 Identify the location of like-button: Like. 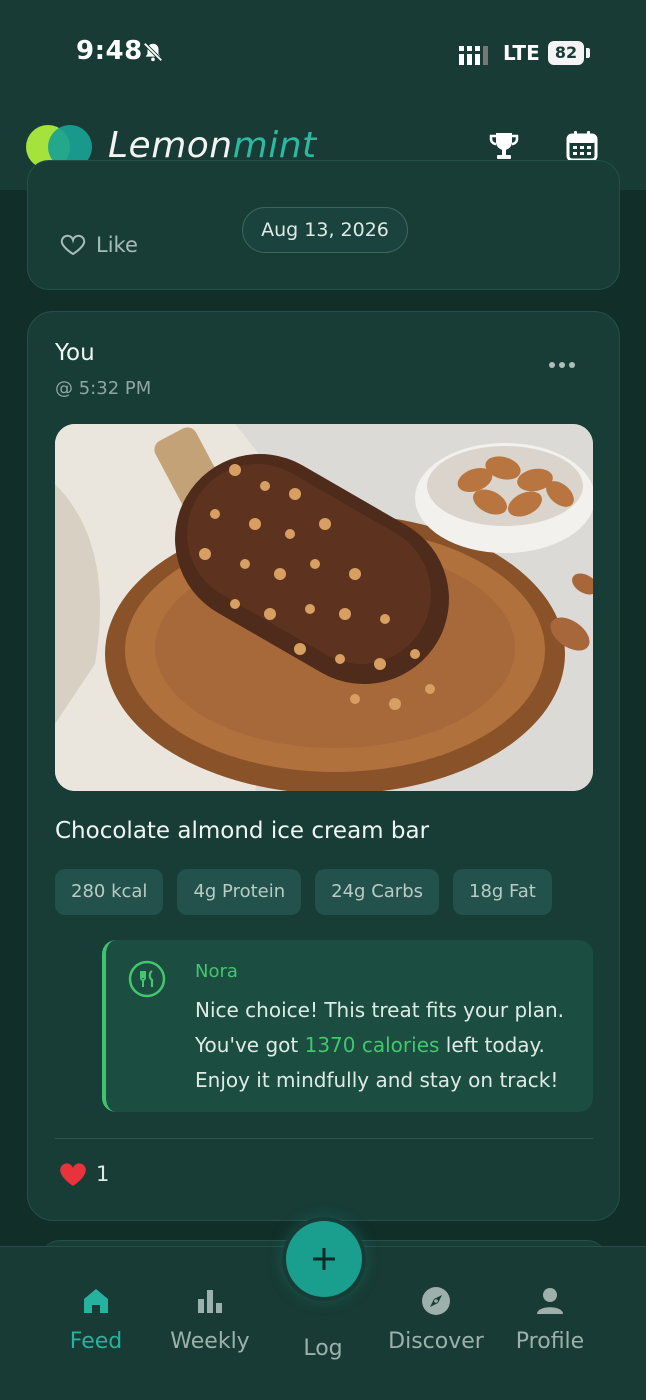
(99, 245).